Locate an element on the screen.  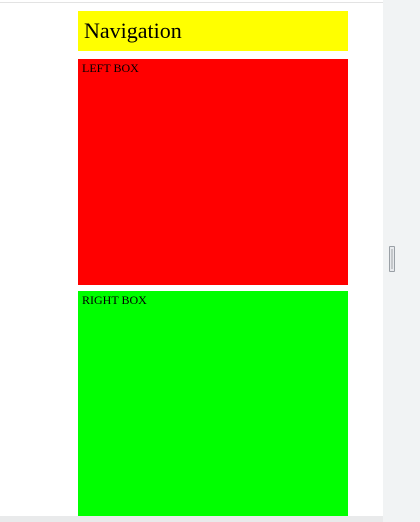
left-box-label: LEFT BOX is located at coordinates (110, 68).